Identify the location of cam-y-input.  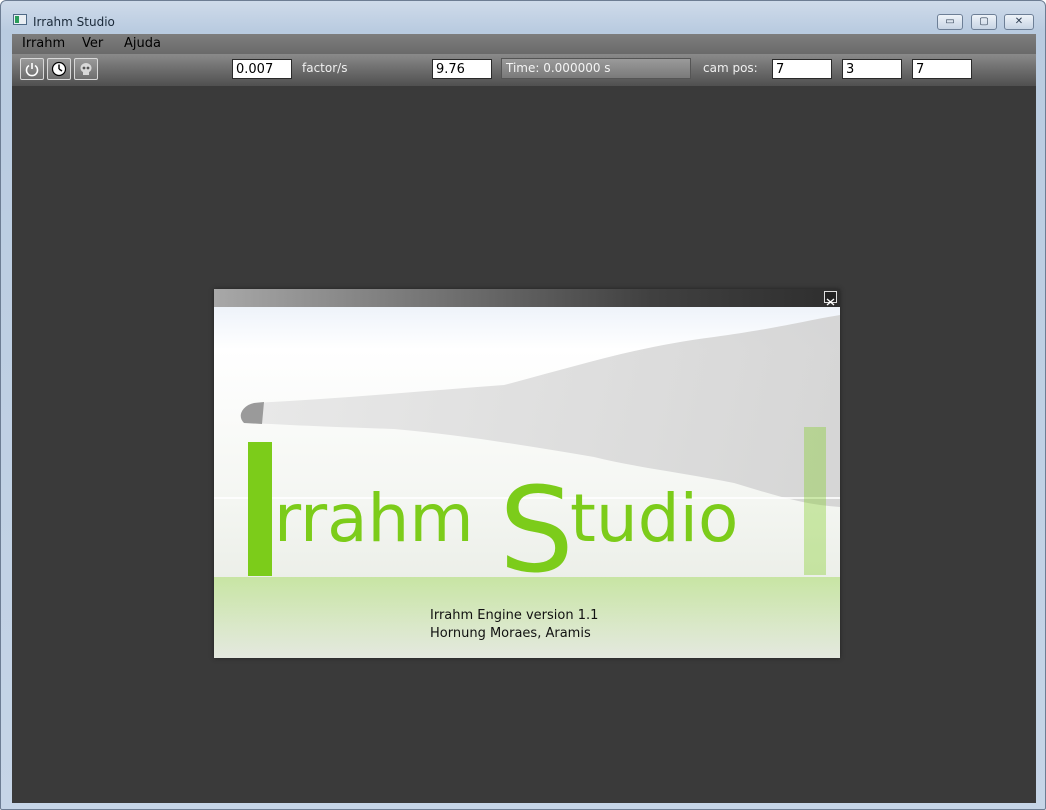
(872, 69).